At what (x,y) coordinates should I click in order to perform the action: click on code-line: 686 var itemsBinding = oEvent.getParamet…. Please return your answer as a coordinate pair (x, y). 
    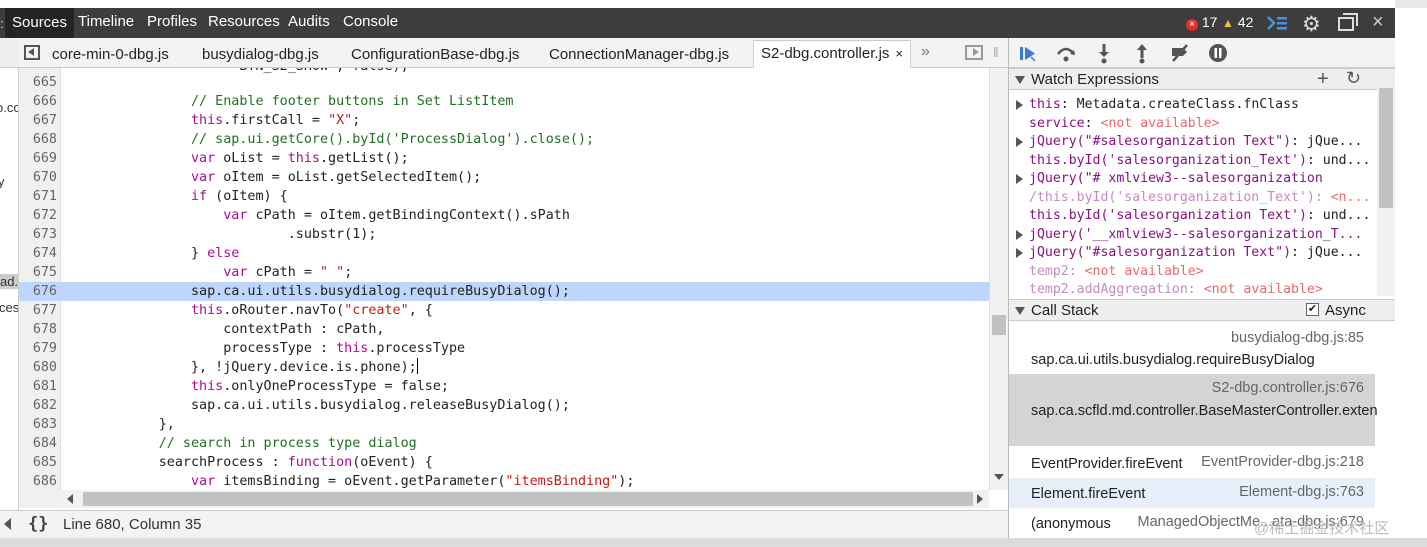
    Looking at the image, I should click on (504, 481).